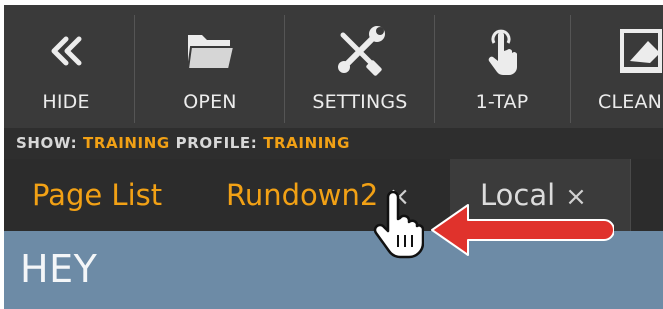 This screenshot has height=309, width=663. What do you see at coordinates (216, 143) in the screenshot?
I see `profile-key: PROFILE:` at bounding box center [216, 143].